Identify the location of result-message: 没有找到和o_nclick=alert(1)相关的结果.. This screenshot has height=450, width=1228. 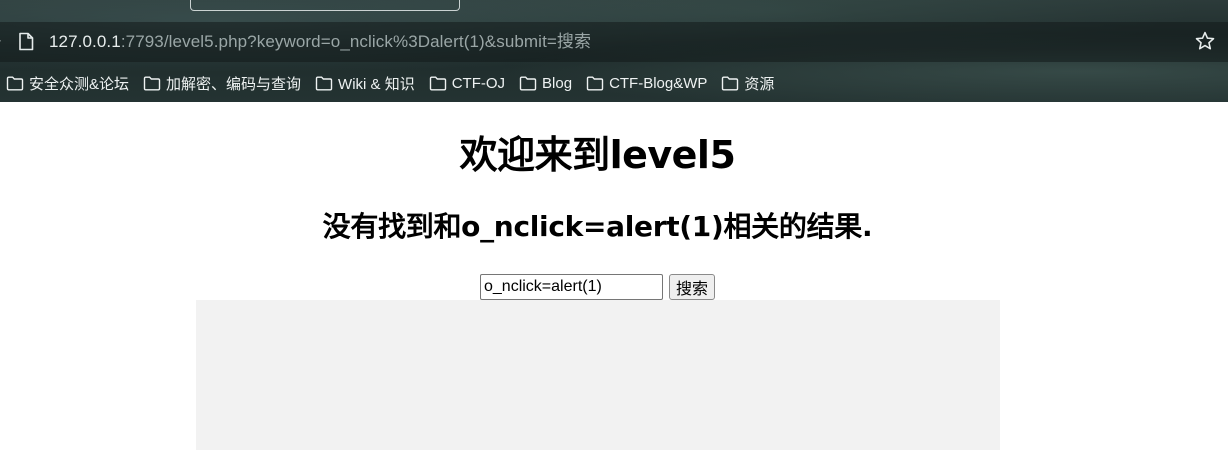
(597, 226).